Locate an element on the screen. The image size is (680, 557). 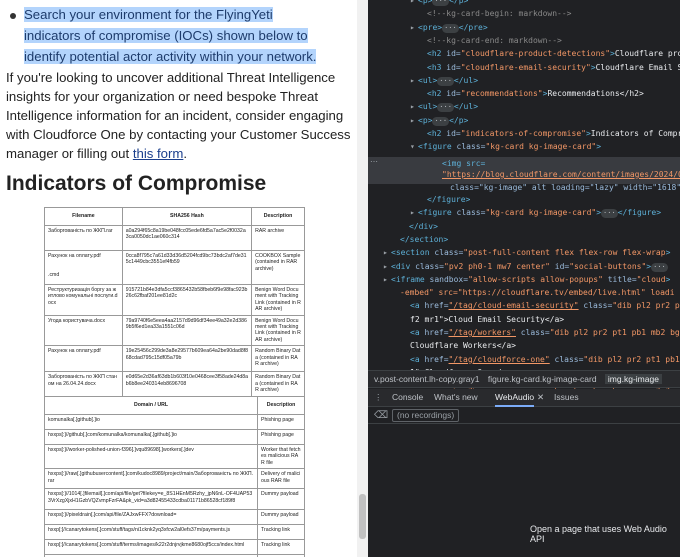
code-token: "cloud is located at coordinates (651, 279).